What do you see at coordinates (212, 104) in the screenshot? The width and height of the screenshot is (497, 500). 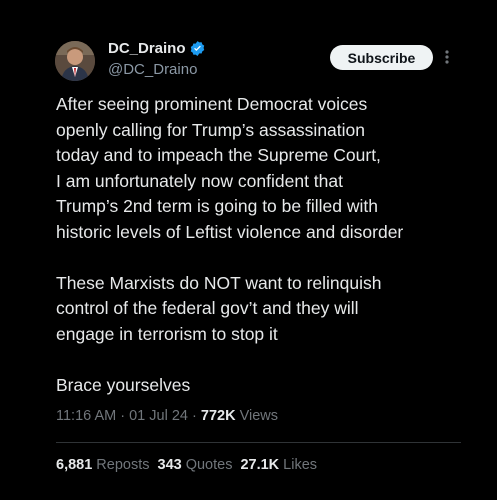 I see `tweet-line: After seeing prominent Democrat voices` at bounding box center [212, 104].